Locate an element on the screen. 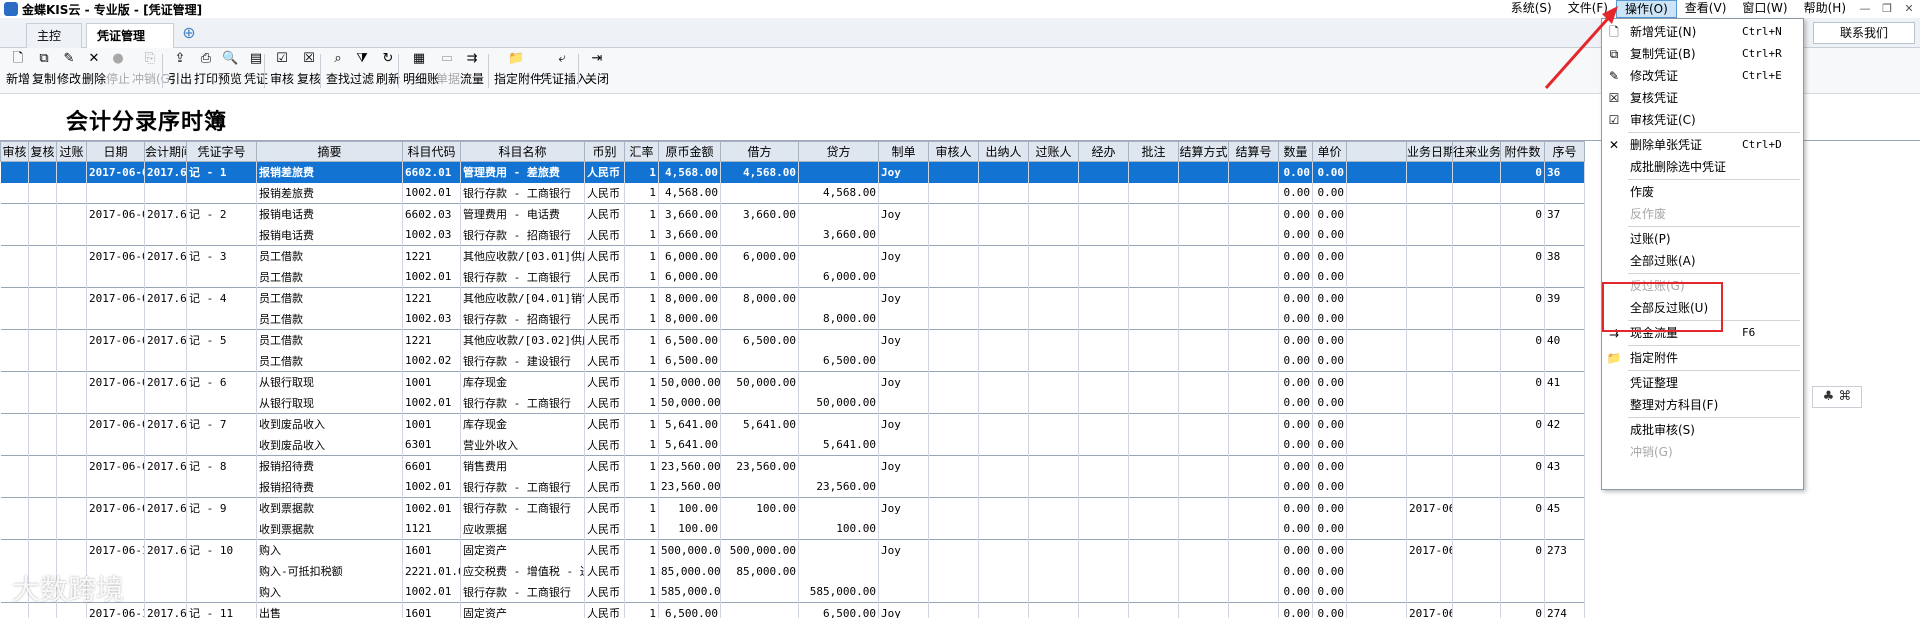 This screenshot has width=1920, height=618. cell-empty is located at coordinates (1153, 235).